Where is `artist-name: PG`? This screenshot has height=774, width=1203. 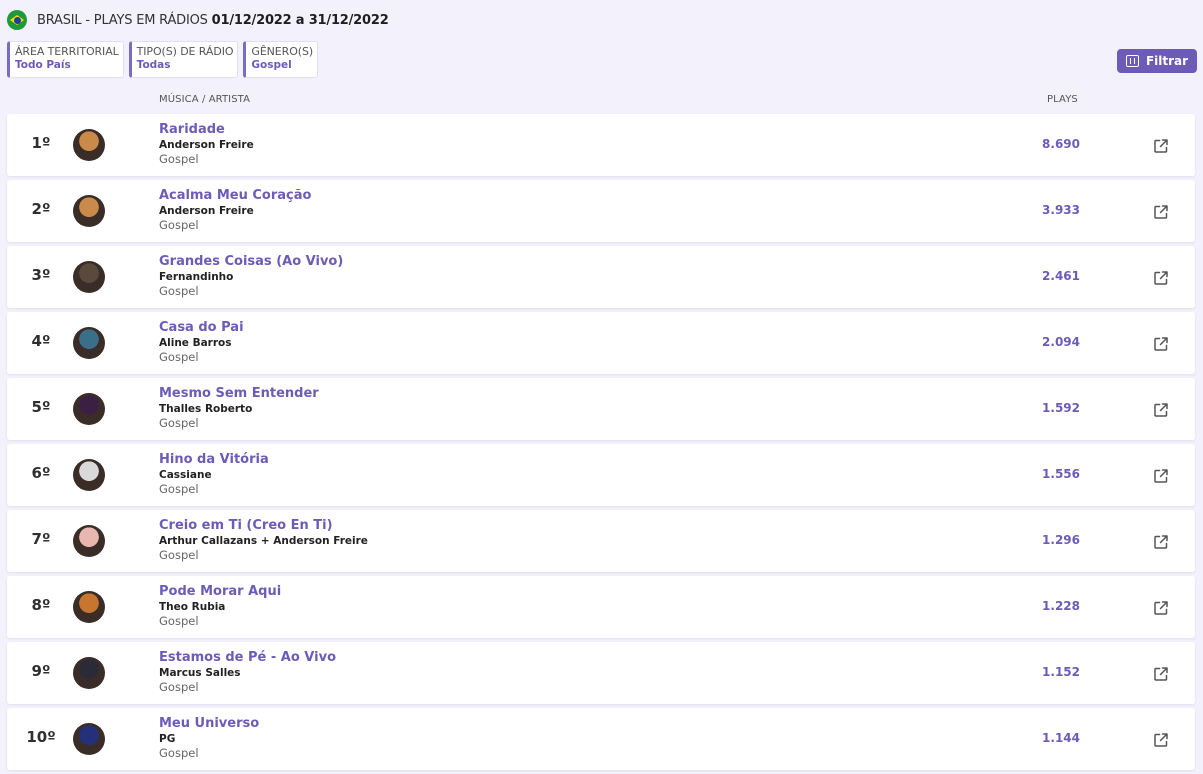
artist-name: PG is located at coordinates (167, 739).